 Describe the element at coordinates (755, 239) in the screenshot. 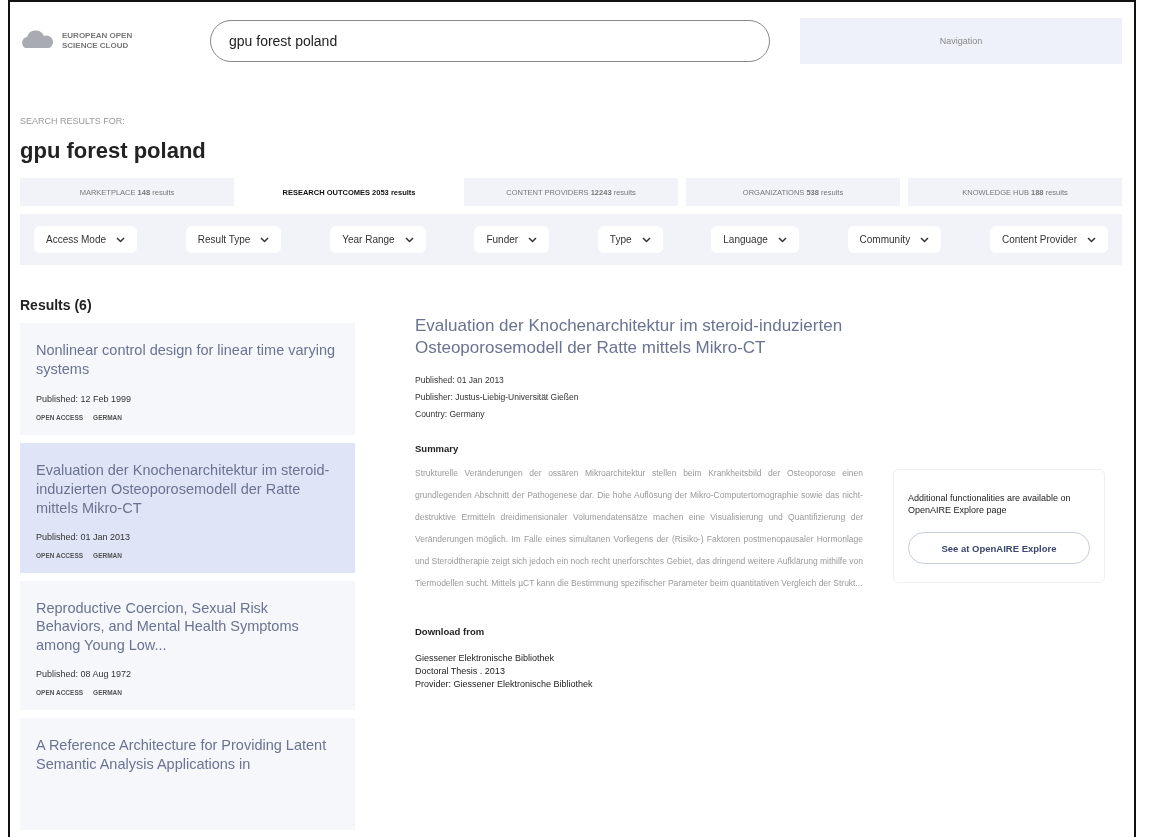

I see `filter-dropdown: Language` at that location.